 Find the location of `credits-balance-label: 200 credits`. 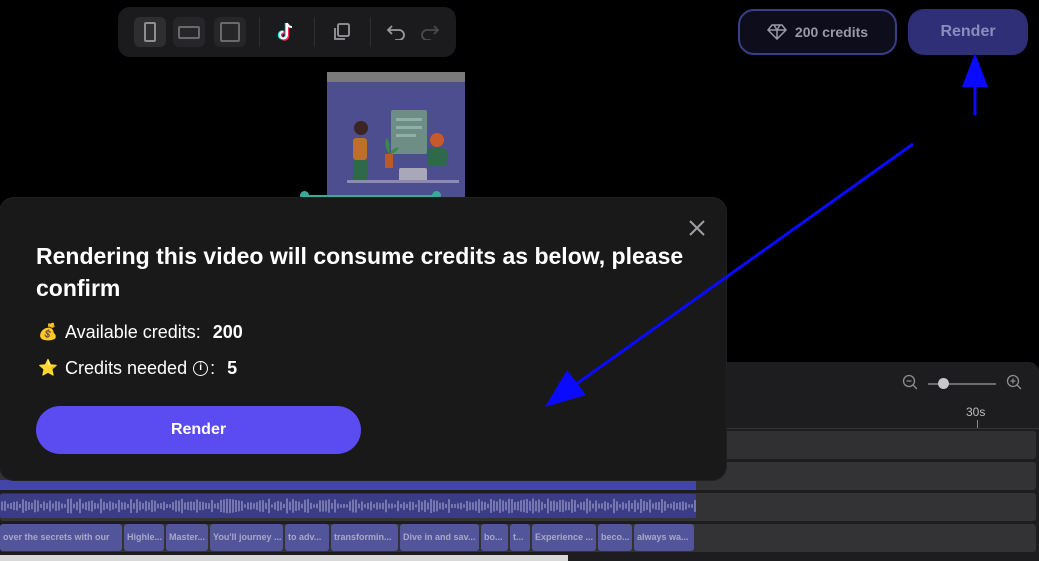

credits-balance-label: 200 credits is located at coordinates (831, 32).